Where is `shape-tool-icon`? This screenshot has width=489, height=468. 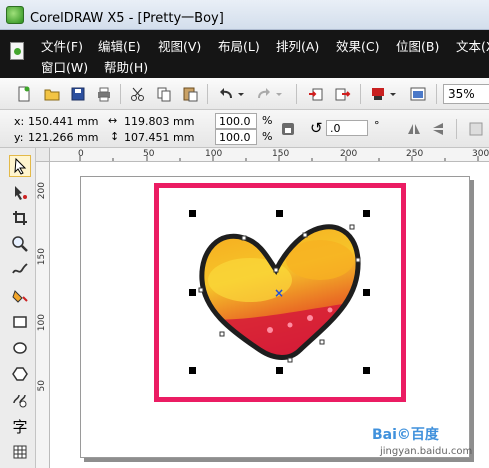
shape-tool-icon is located at coordinates (20, 192).